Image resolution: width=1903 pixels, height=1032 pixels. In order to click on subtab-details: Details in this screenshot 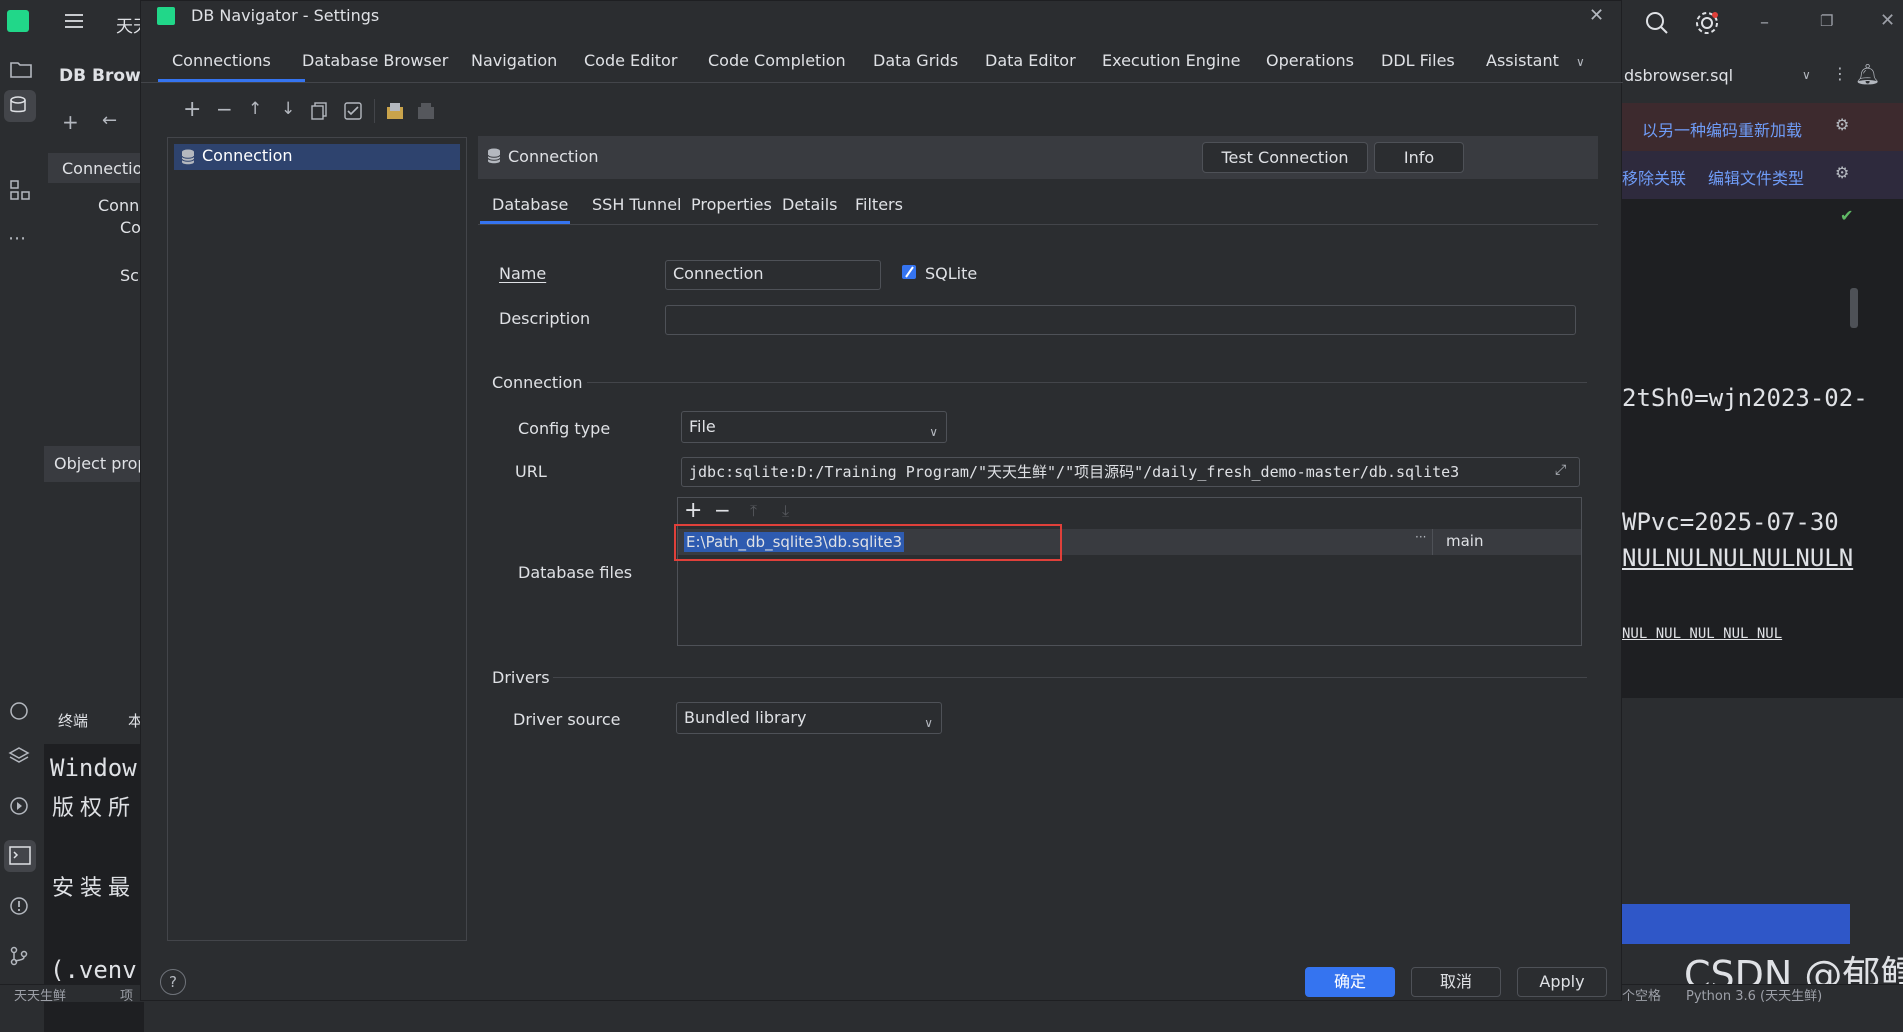, I will do `click(809, 204)`.